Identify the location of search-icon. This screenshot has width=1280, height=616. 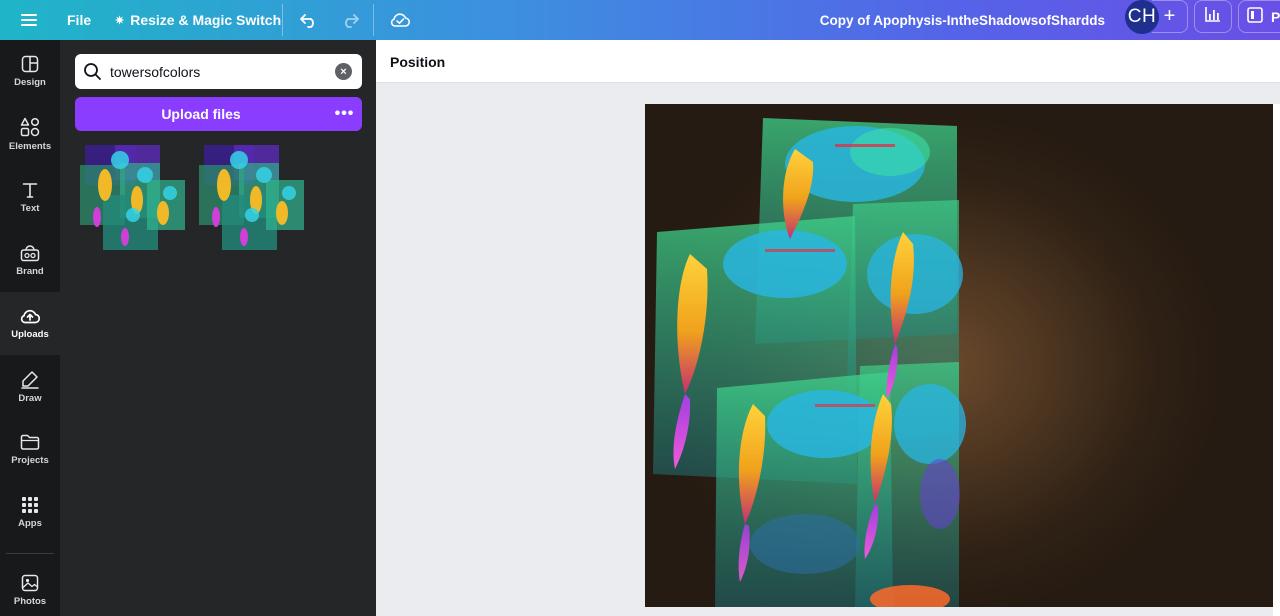
(92, 74).